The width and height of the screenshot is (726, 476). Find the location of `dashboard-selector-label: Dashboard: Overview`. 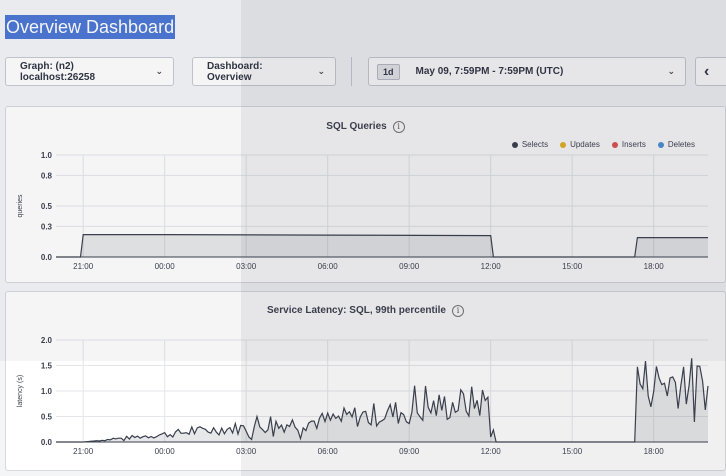

dashboard-selector-label: Dashboard: Overview is located at coordinates (235, 71).